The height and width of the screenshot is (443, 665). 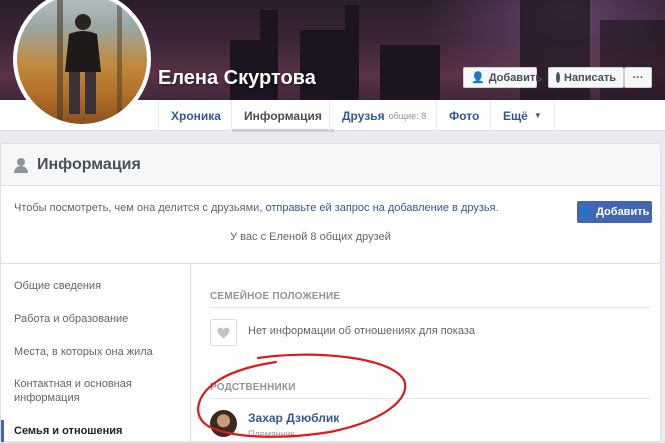 I want to click on message-button: Написать, so click(x=586, y=77).